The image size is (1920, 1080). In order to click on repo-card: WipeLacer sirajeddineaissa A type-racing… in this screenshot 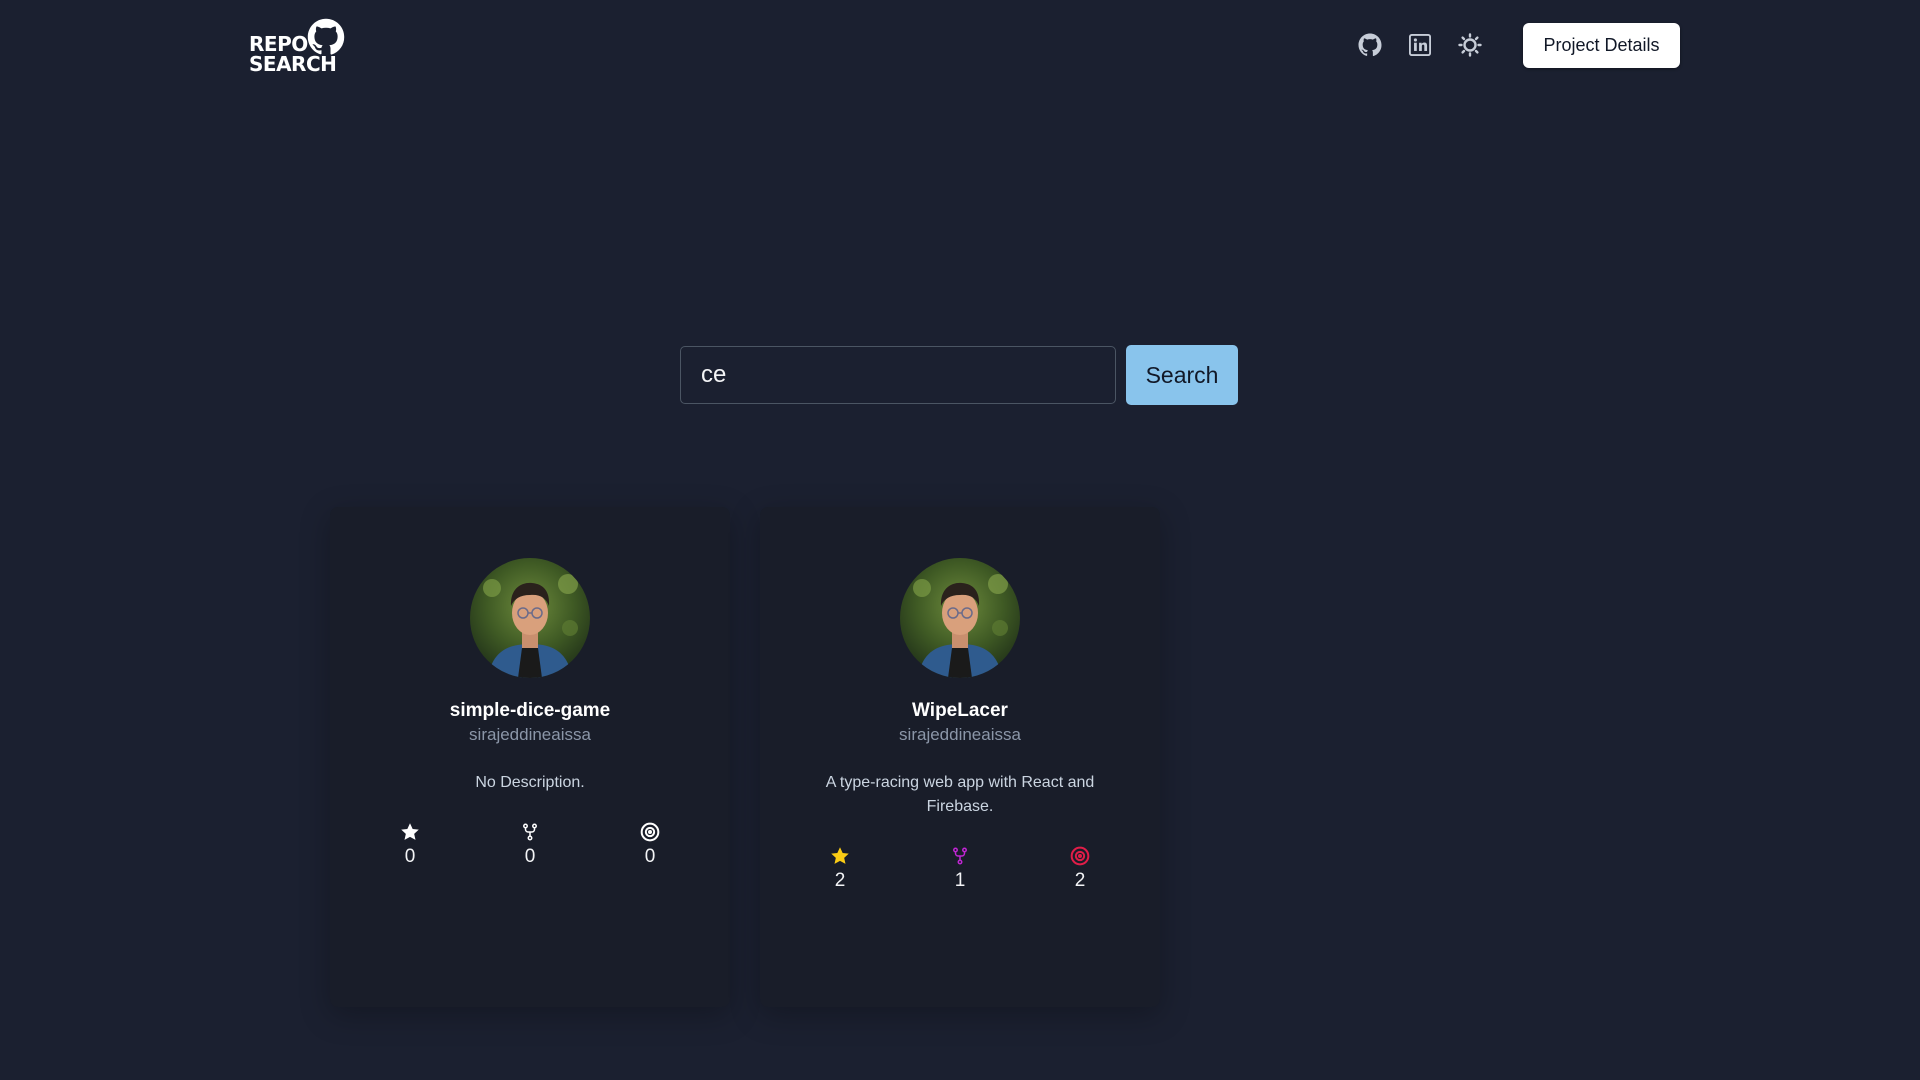, I will do `click(960, 757)`.